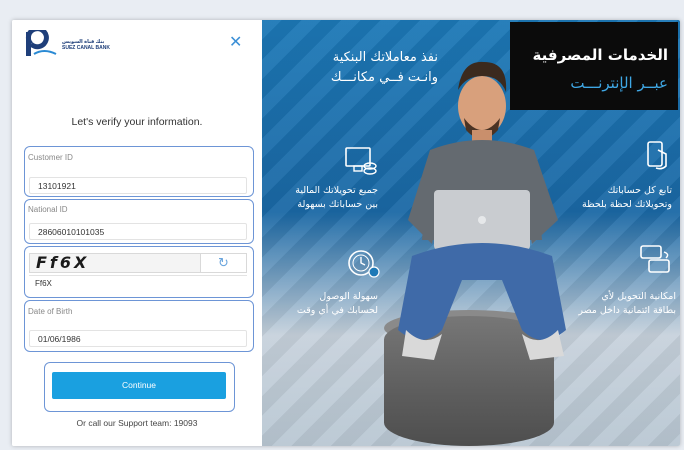  I want to click on national-id-field: National ID 28606010101035, so click(139, 221).